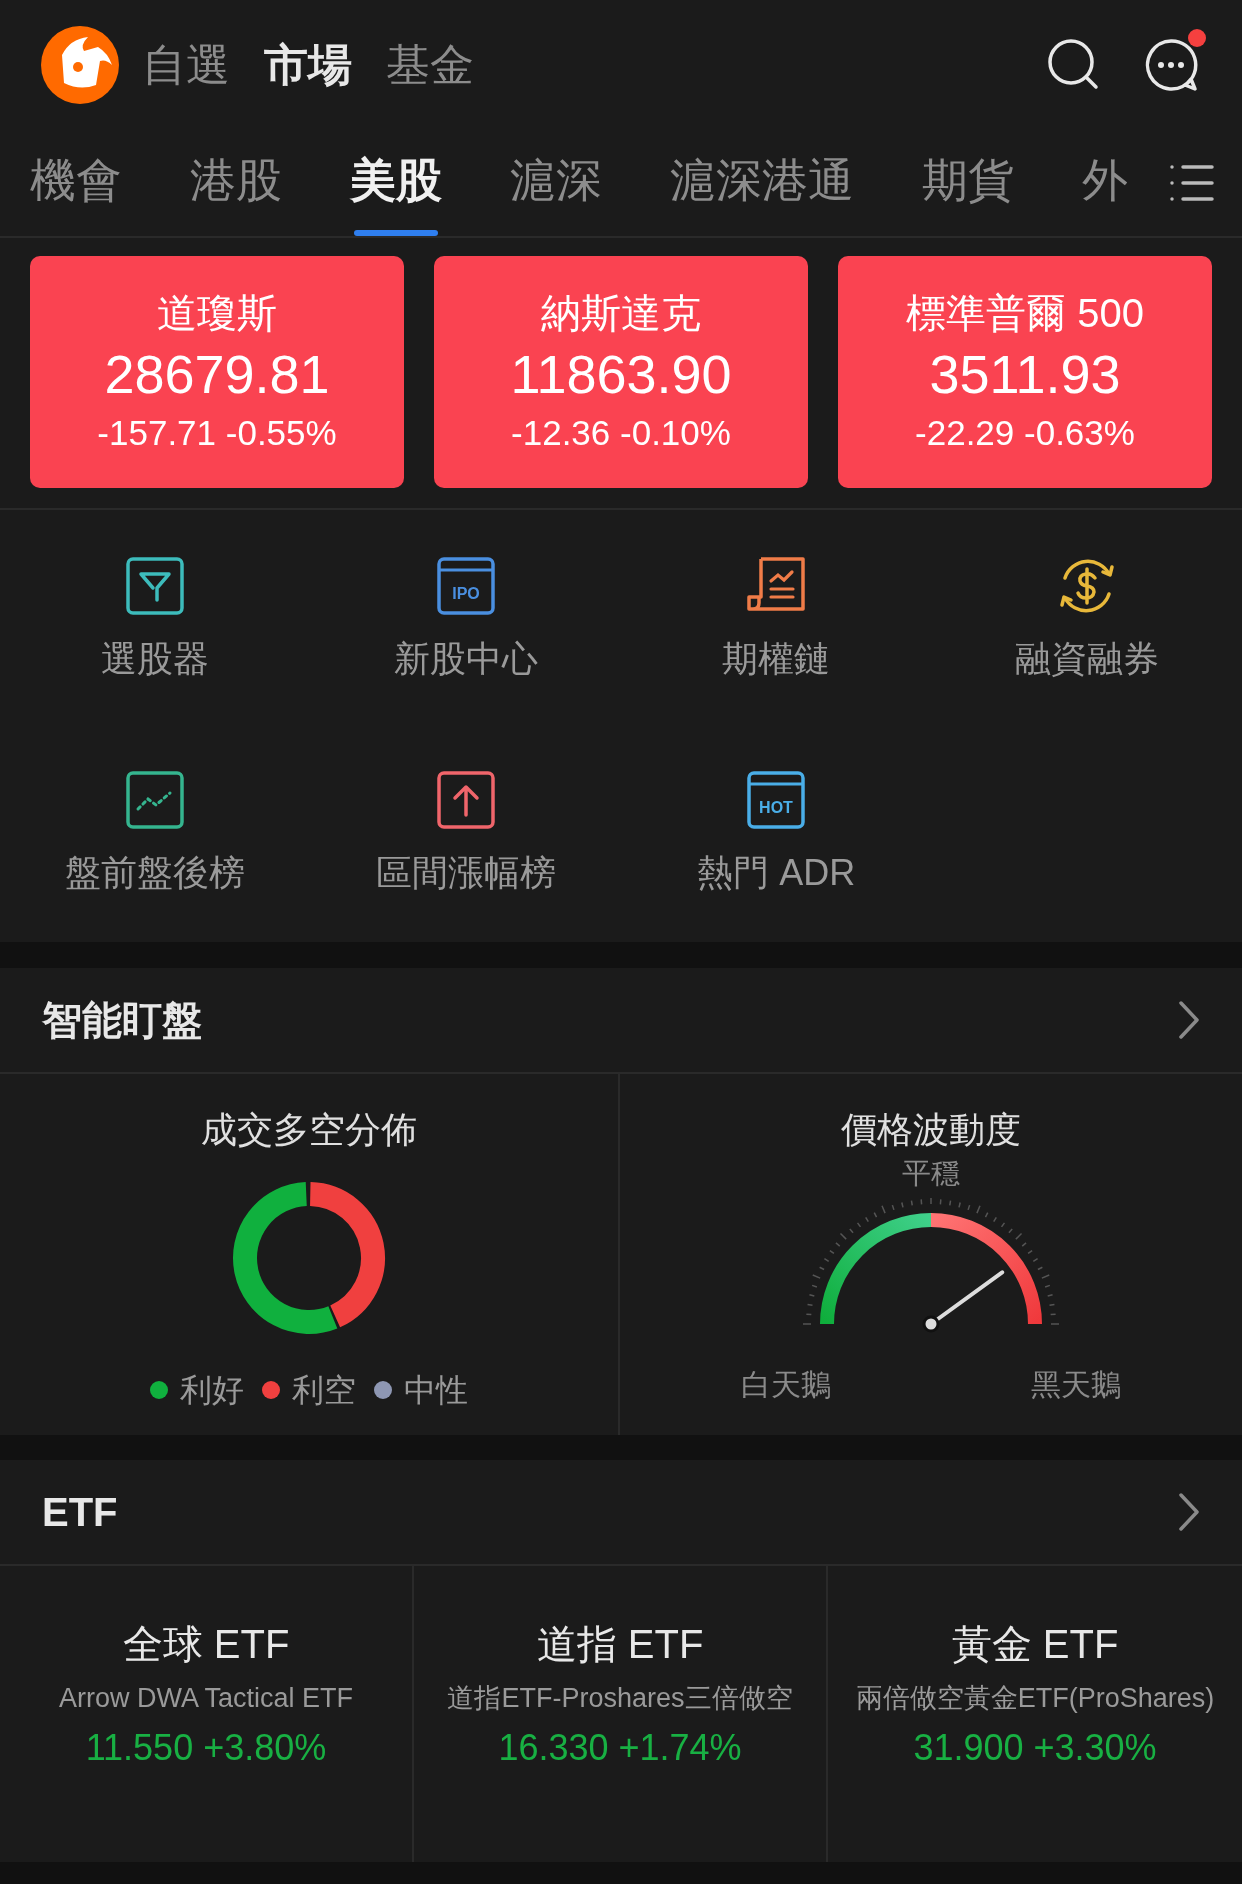 The image size is (1242, 1884). I want to click on market-tab: 美股, so click(396, 193).